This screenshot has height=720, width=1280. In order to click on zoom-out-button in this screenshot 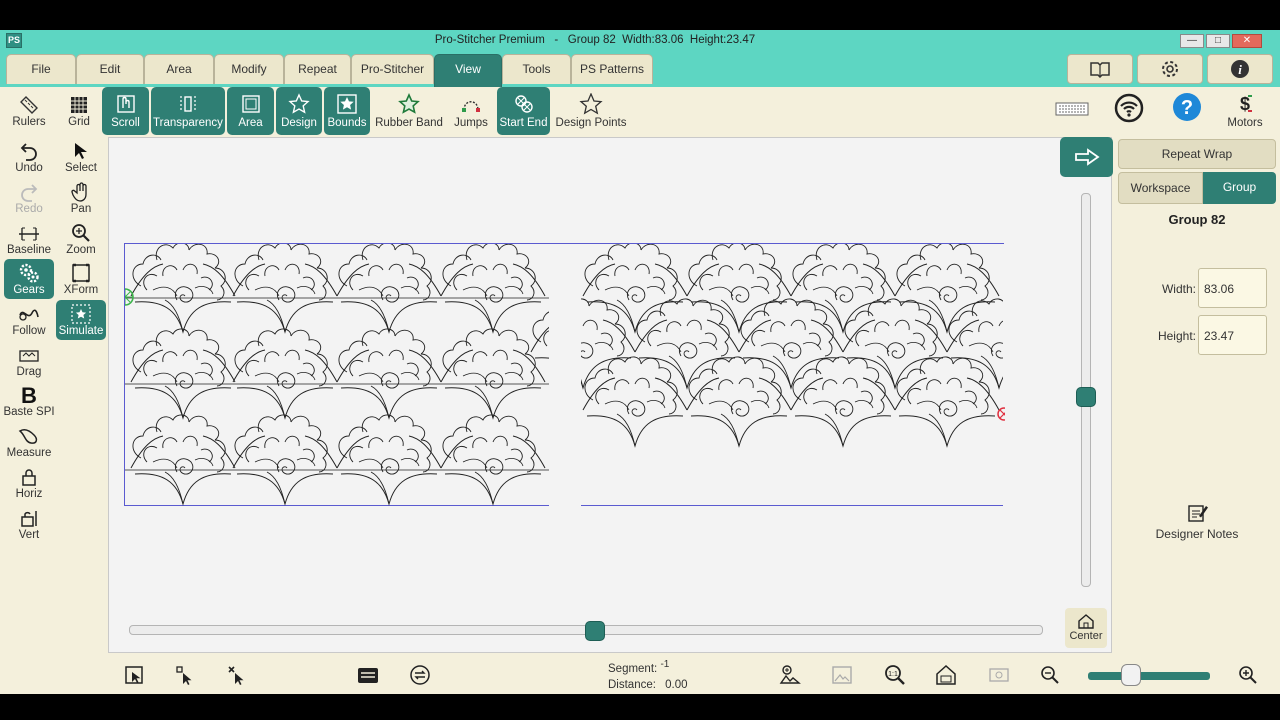, I will do `click(1050, 675)`.